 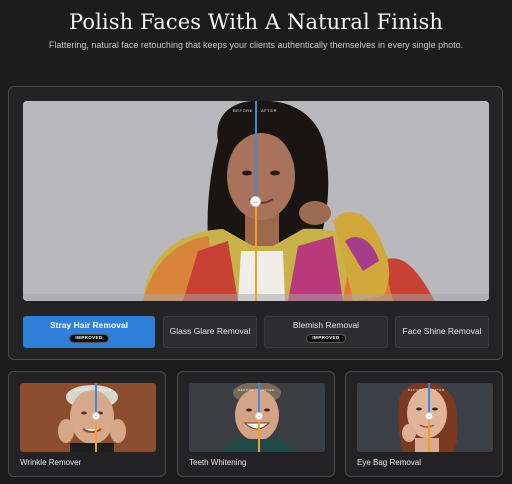 What do you see at coordinates (326, 332) in the screenshot?
I see `tab-blemish-removal: Blemish Removal IMPROVED` at bounding box center [326, 332].